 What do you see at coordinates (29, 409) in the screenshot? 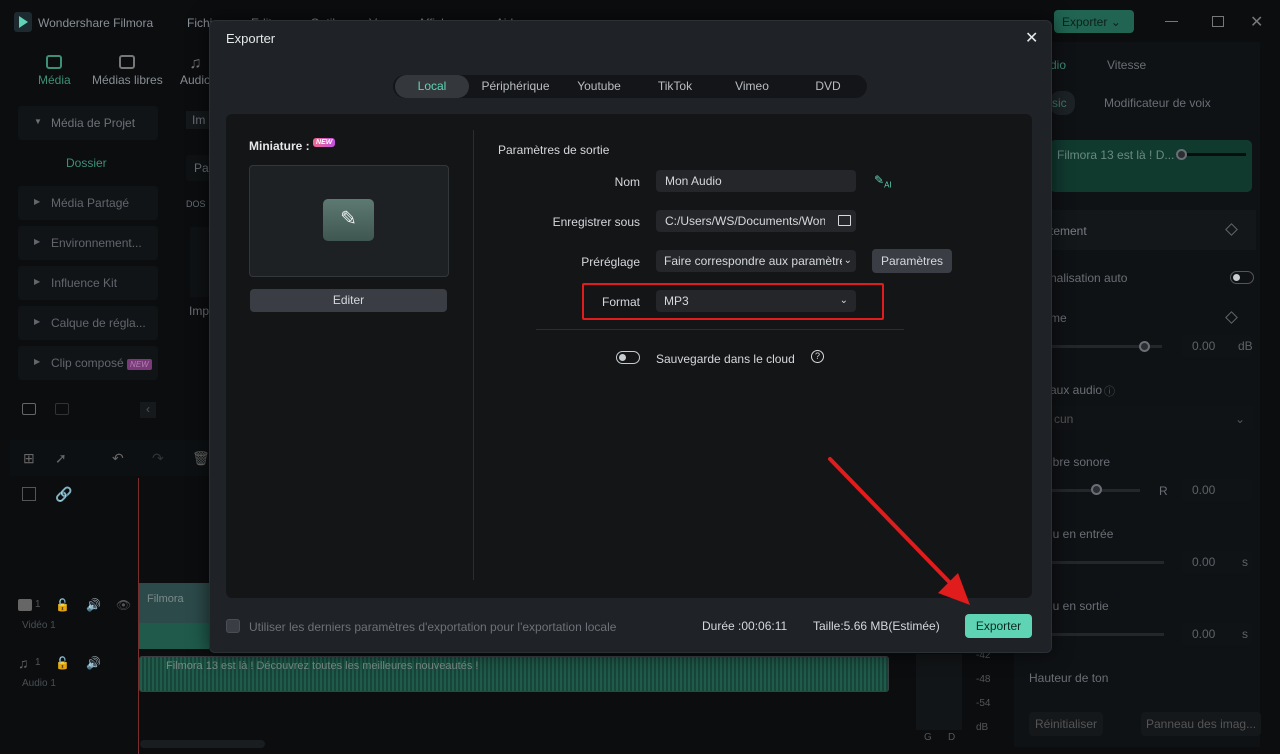
I see `new-folder-icon` at bounding box center [29, 409].